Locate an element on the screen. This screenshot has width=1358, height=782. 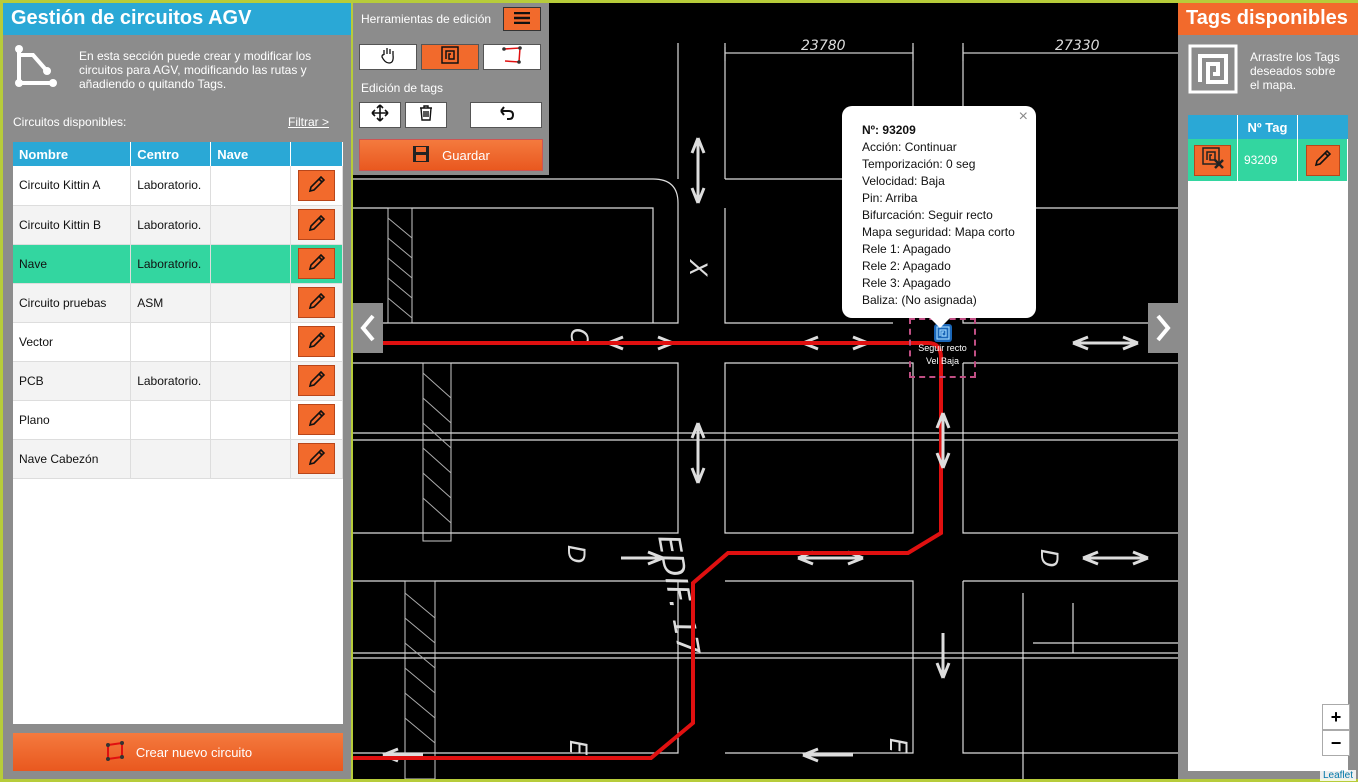
table-row: PCB Laboratorio. is located at coordinates (178, 381).